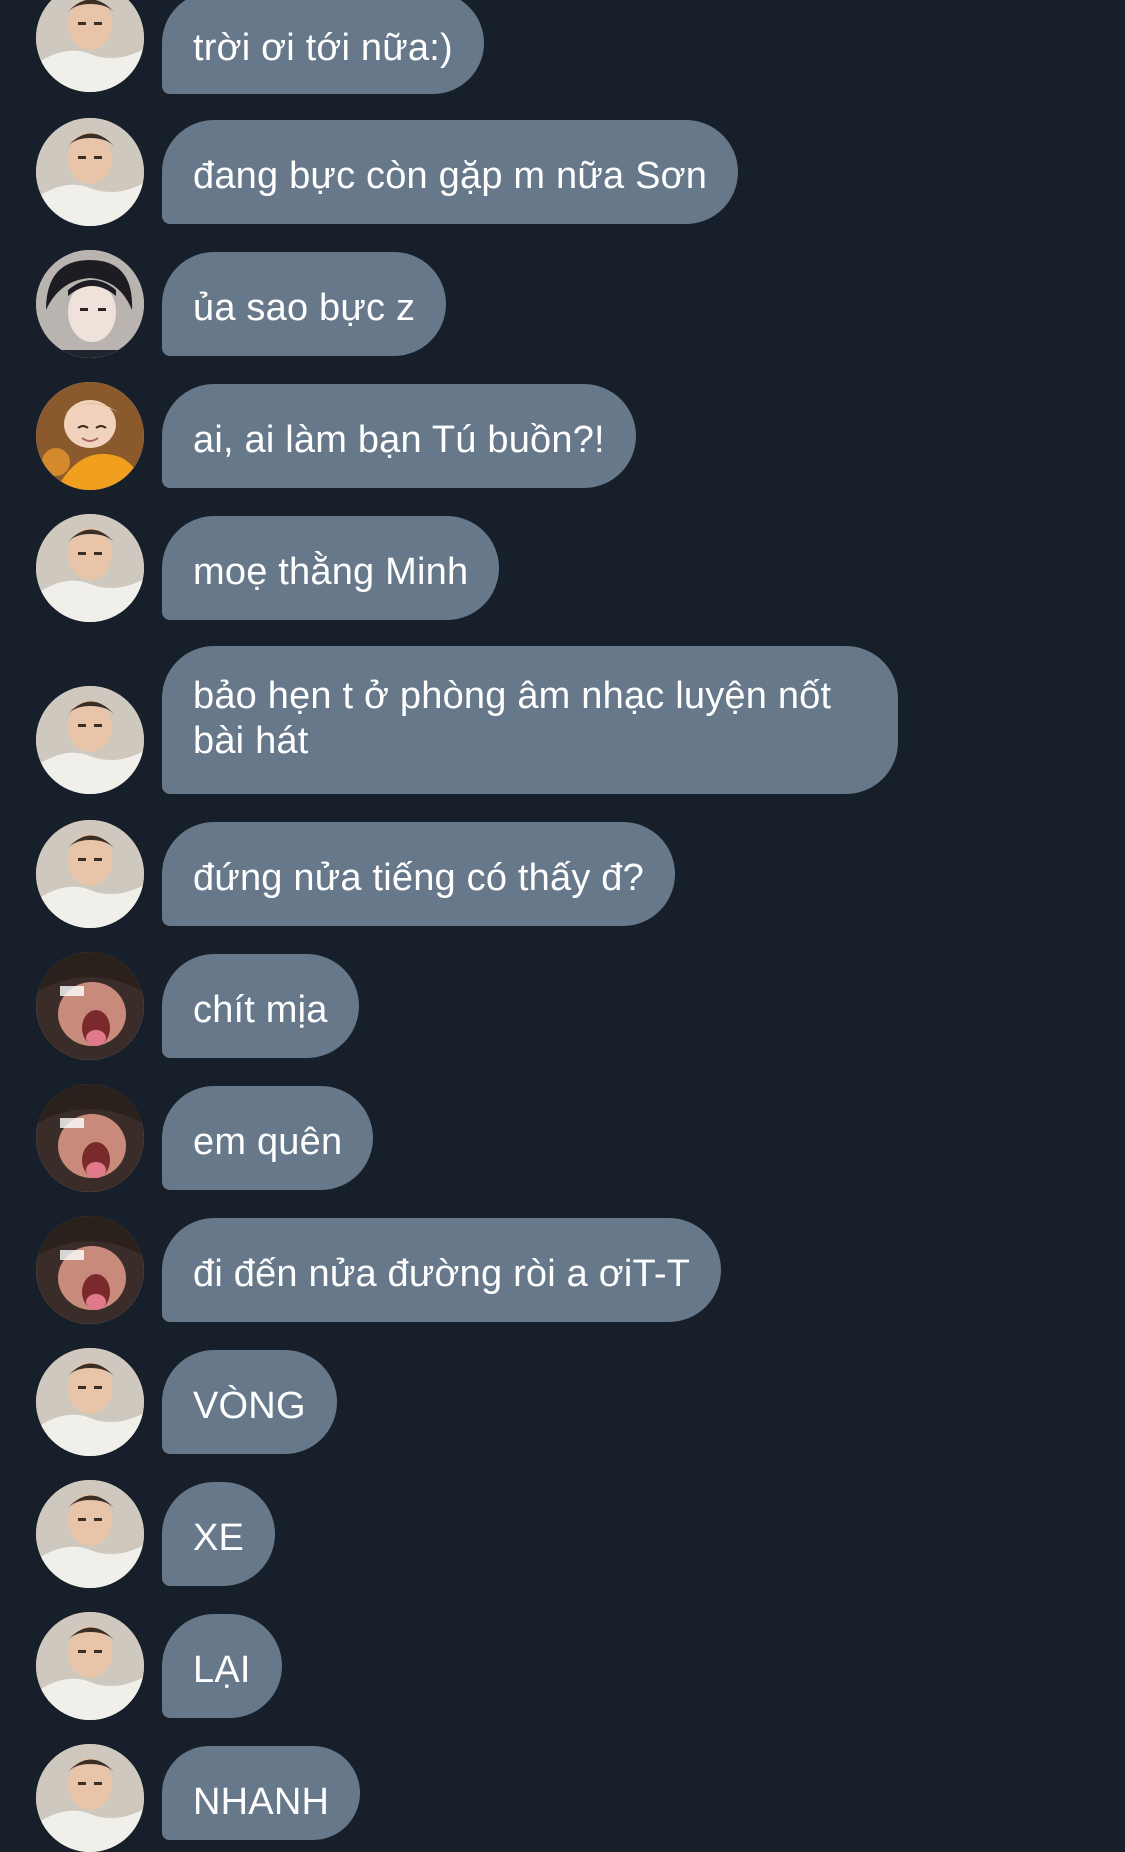 The image size is (1125, 1852). What do you see at coordinates (442, 1270) in the screenshot?
I see `message-bubble: đi đến nửa đường ròi a ơiT-T` at bounding box center [442, 1270].